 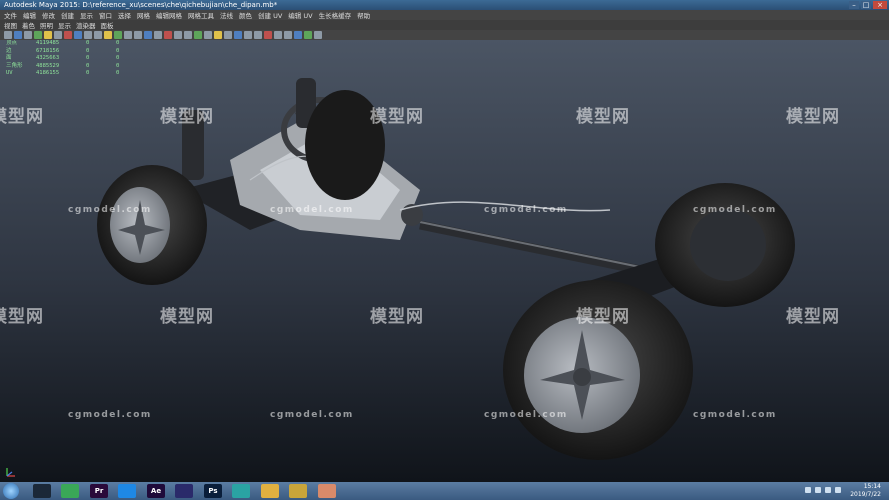 What do you see at coordinates (363, 15) in the screenshot?
I see `menu-item: 帮助` at bounding box center [363, 15].